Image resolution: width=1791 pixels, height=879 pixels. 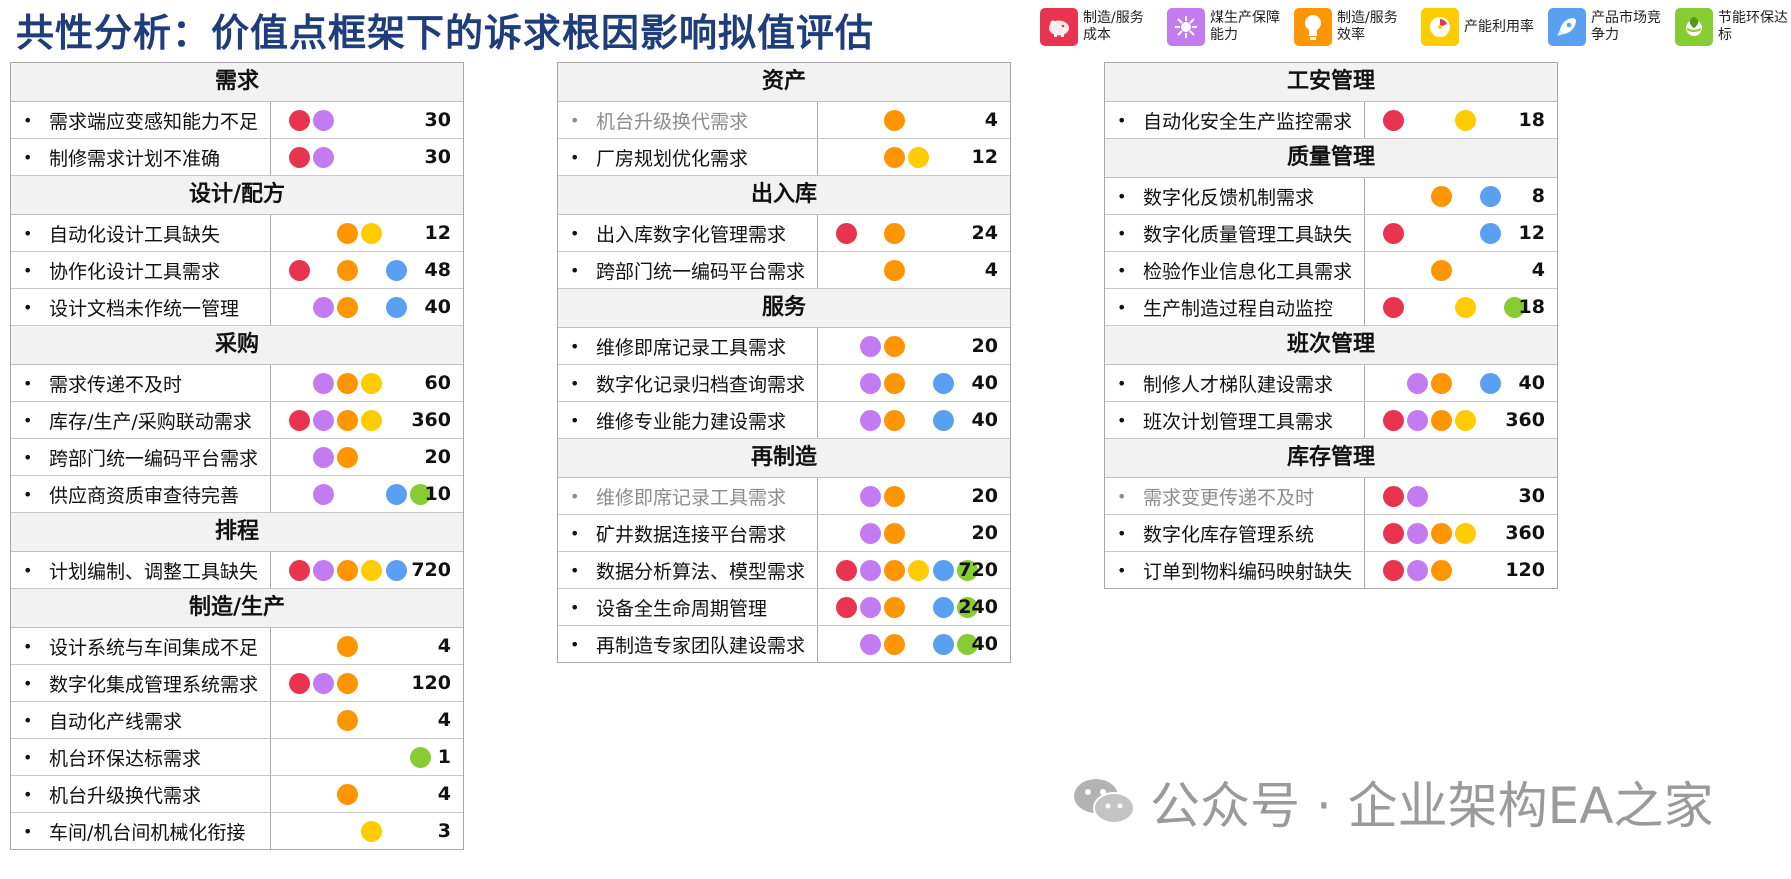 What do you see at coordinates (701, 571) in the screenshot?
I see `requirement-label: 数据分析算法、模型需求` at bounding box center [701, 571].